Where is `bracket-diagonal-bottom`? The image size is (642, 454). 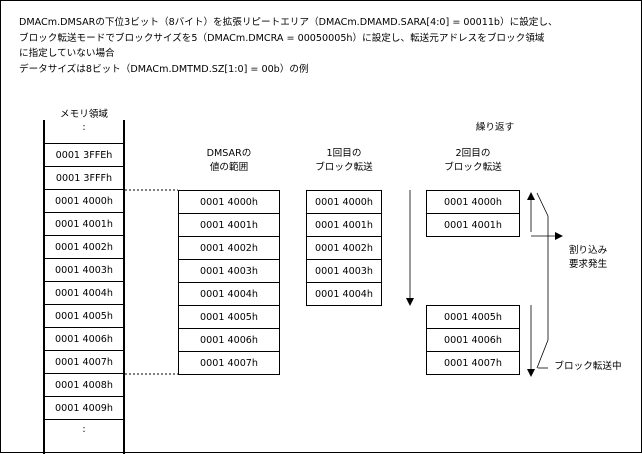
bracket-diagonal-bottom is located at coordinates (542, 354).